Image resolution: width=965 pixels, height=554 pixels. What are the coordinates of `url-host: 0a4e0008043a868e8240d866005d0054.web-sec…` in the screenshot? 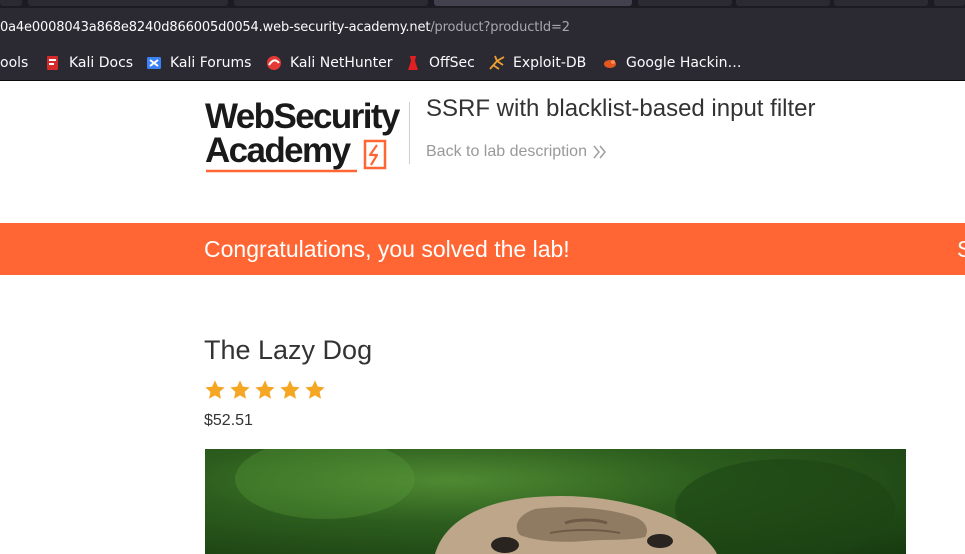 It's located at (215, 27).